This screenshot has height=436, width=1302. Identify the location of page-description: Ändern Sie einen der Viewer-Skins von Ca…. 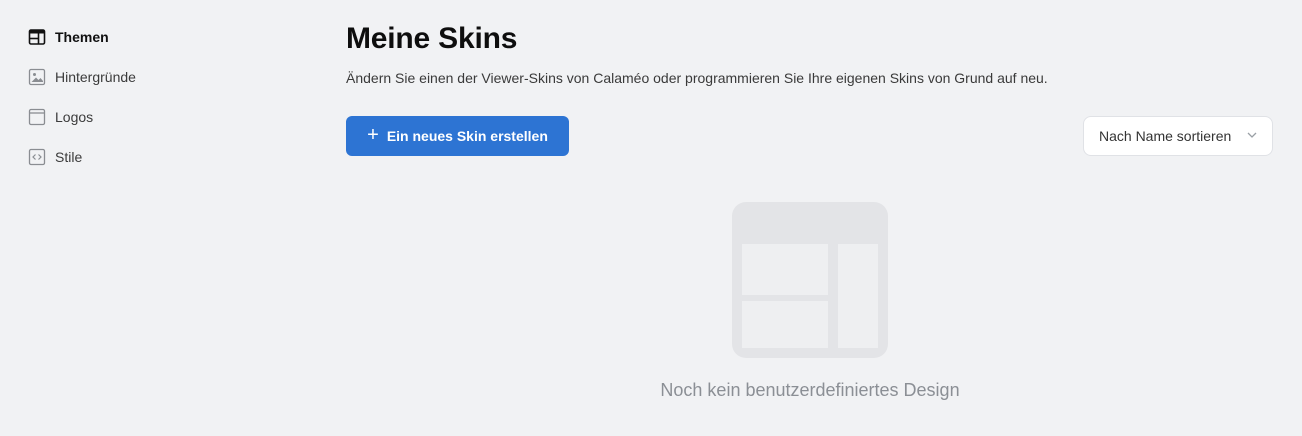
(697, 78).